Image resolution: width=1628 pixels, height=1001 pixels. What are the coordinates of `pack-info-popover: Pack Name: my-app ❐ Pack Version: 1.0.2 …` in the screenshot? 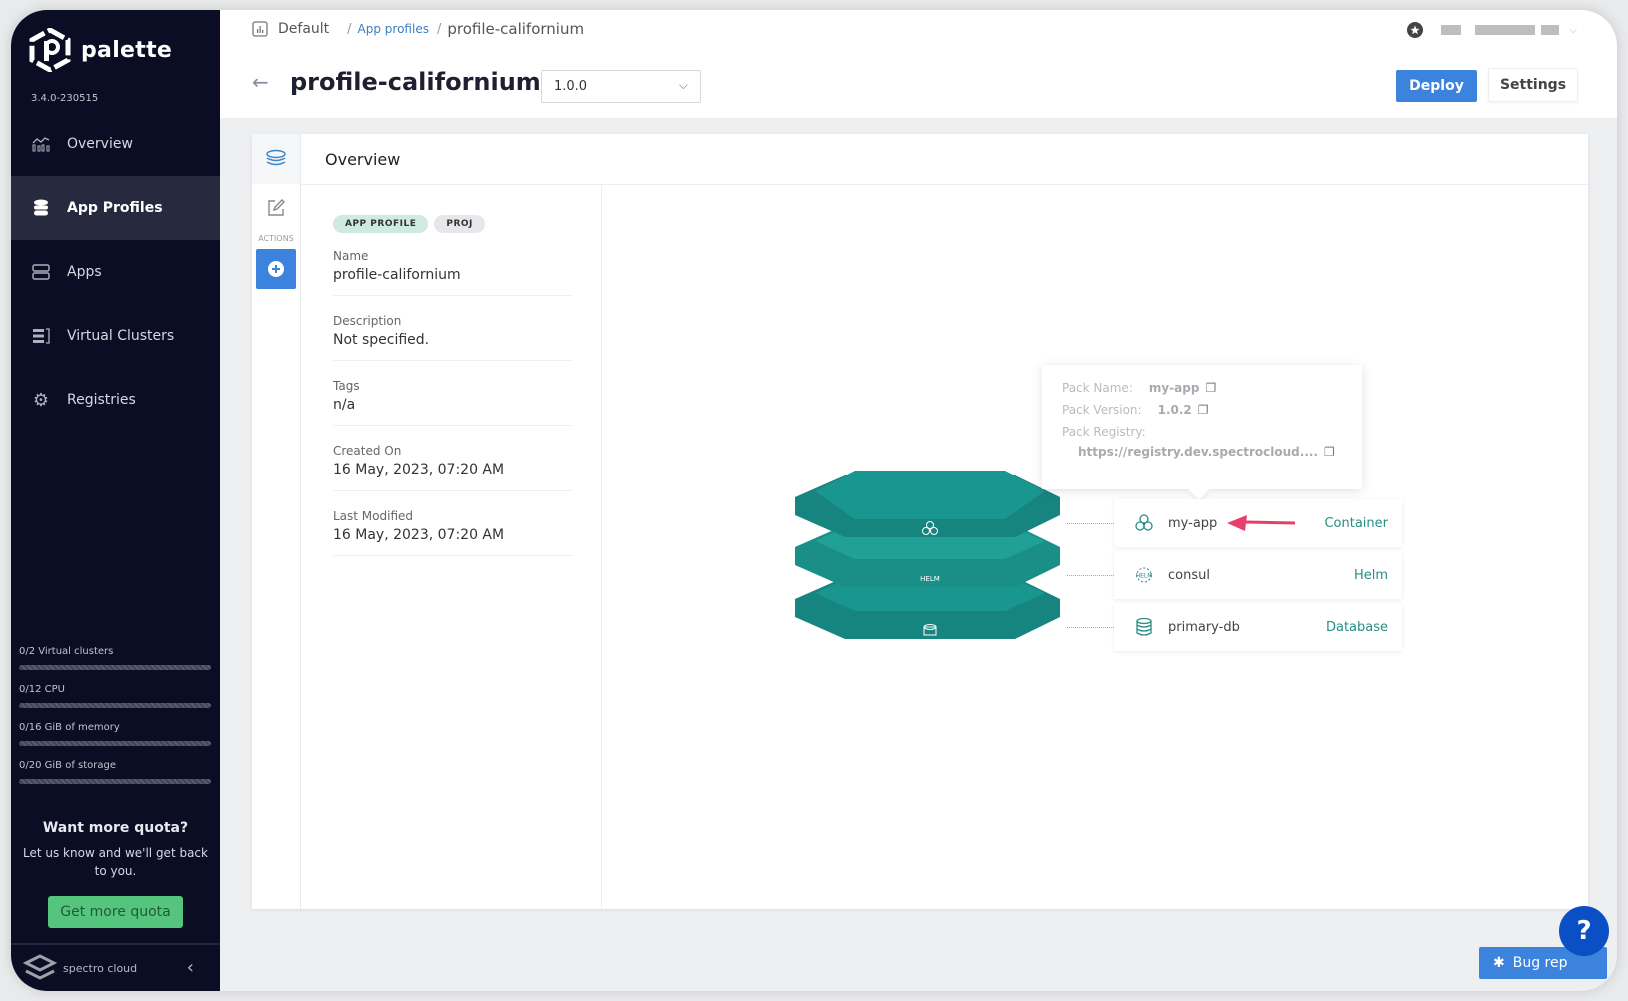 It's located at (1202, 427).